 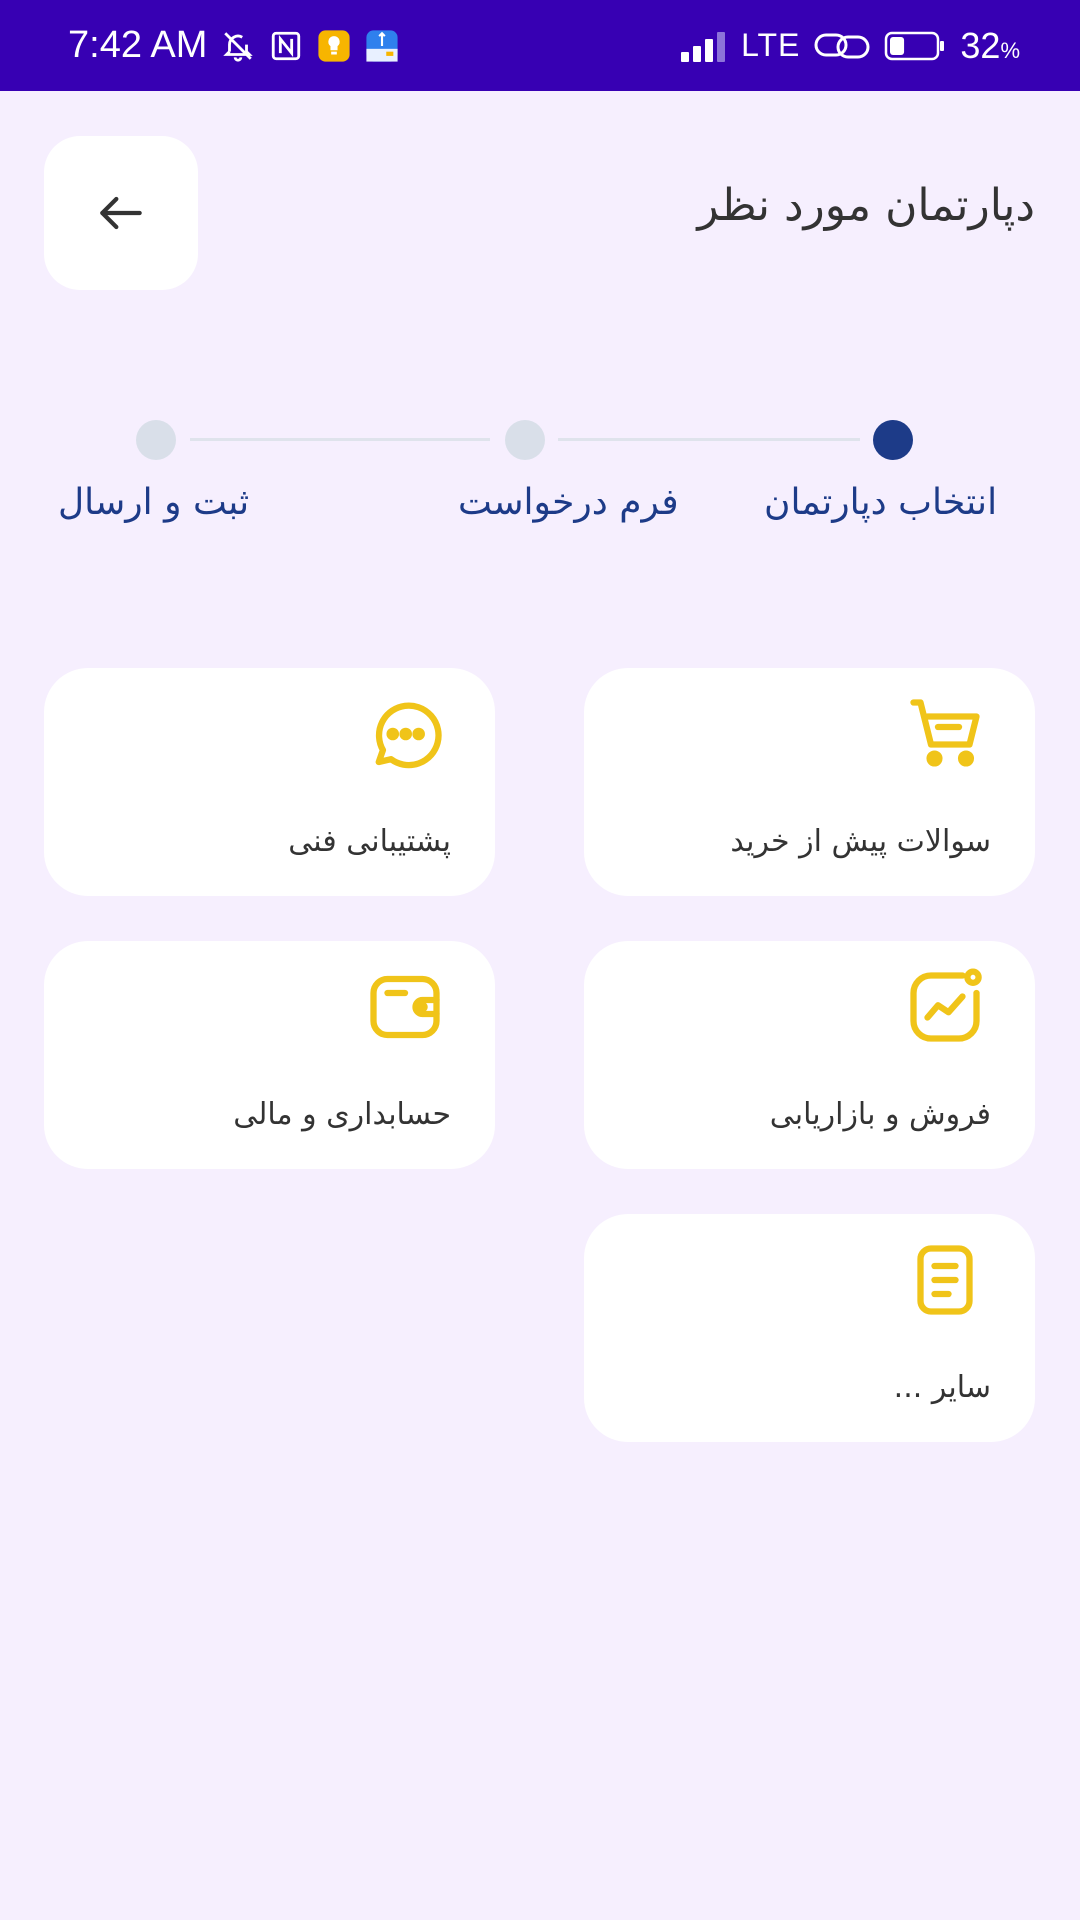 What do you see at coordinates (809, 1055) in the screenshot?
I see `department-card-sales-marketing: فروش و بازاریابی` at bounding box center [809, 1055].